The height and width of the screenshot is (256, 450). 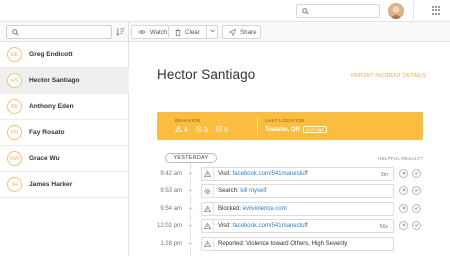 I want to click on page-title: Hector Santiago, so click(x=206, y=74).